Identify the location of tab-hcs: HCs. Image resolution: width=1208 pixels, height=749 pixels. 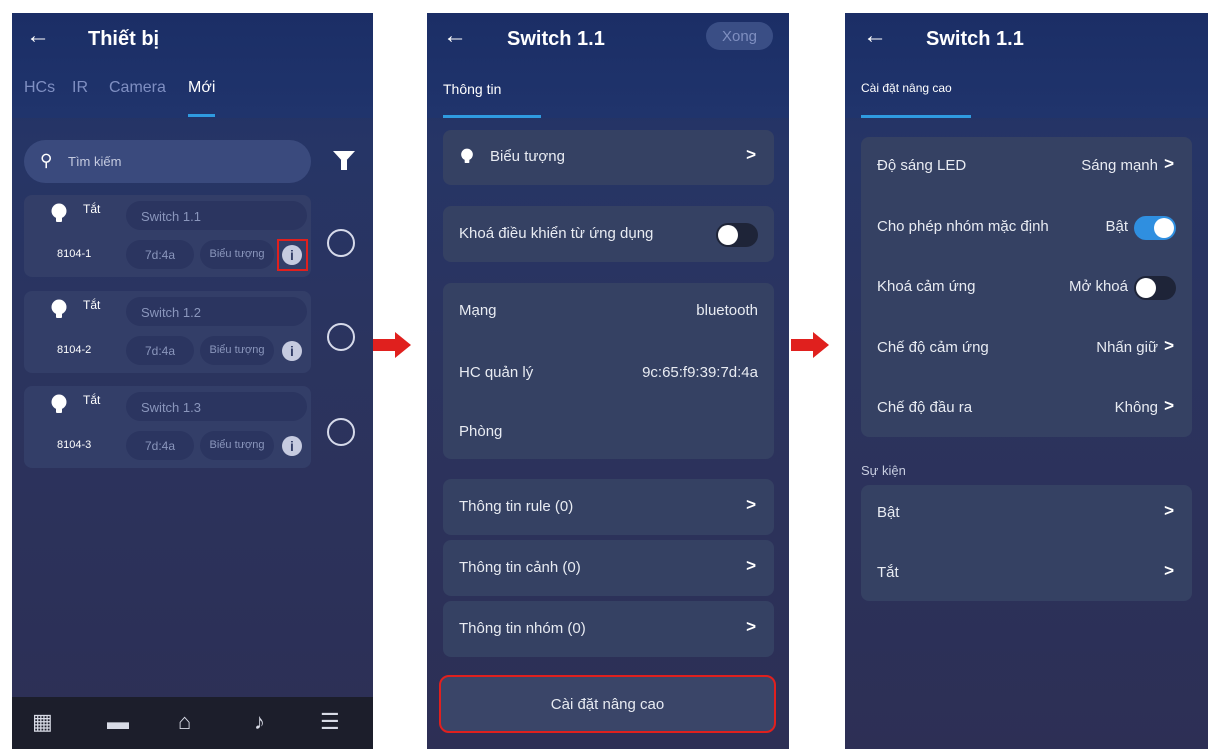
(39, 88).